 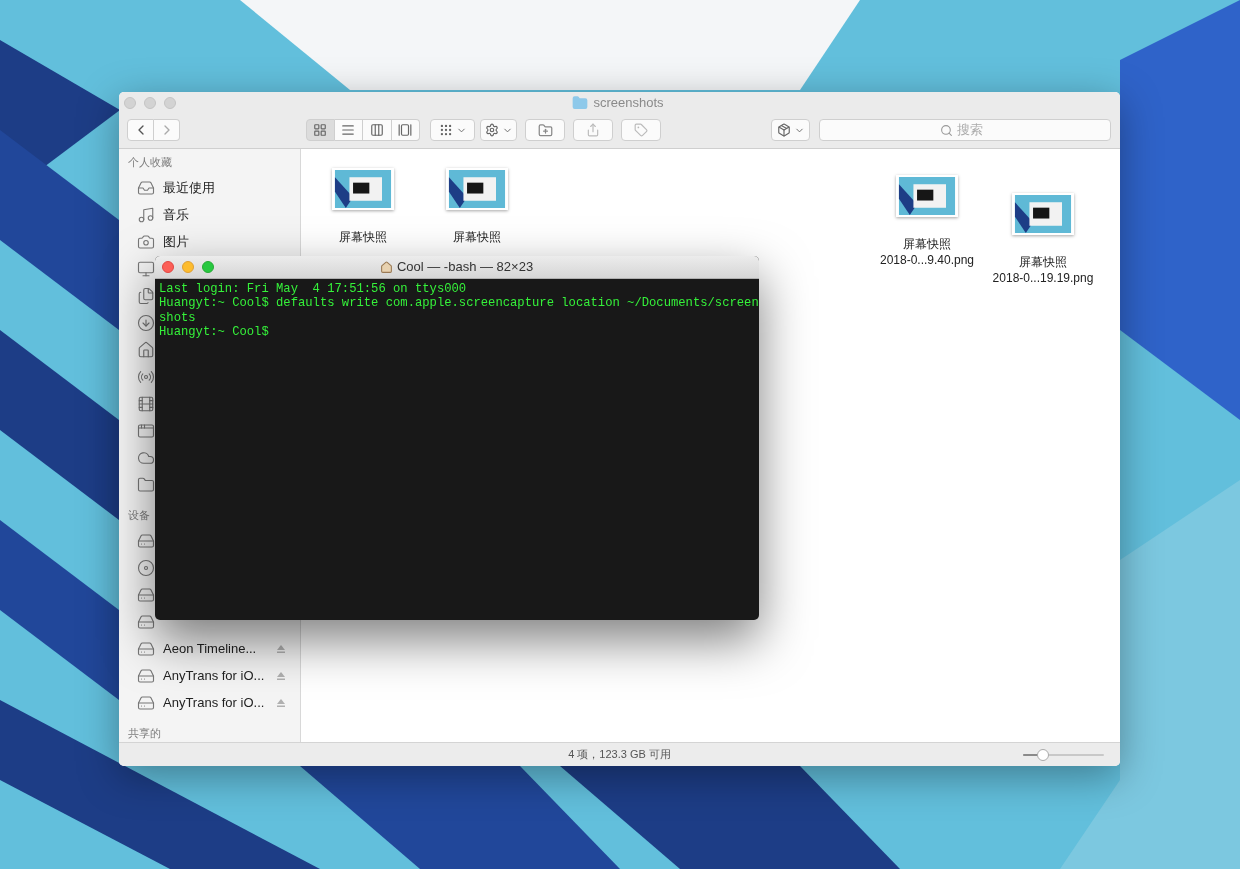 I want to click on file-name: 2018-0...19.19.png, so click(x=1043, y=278).